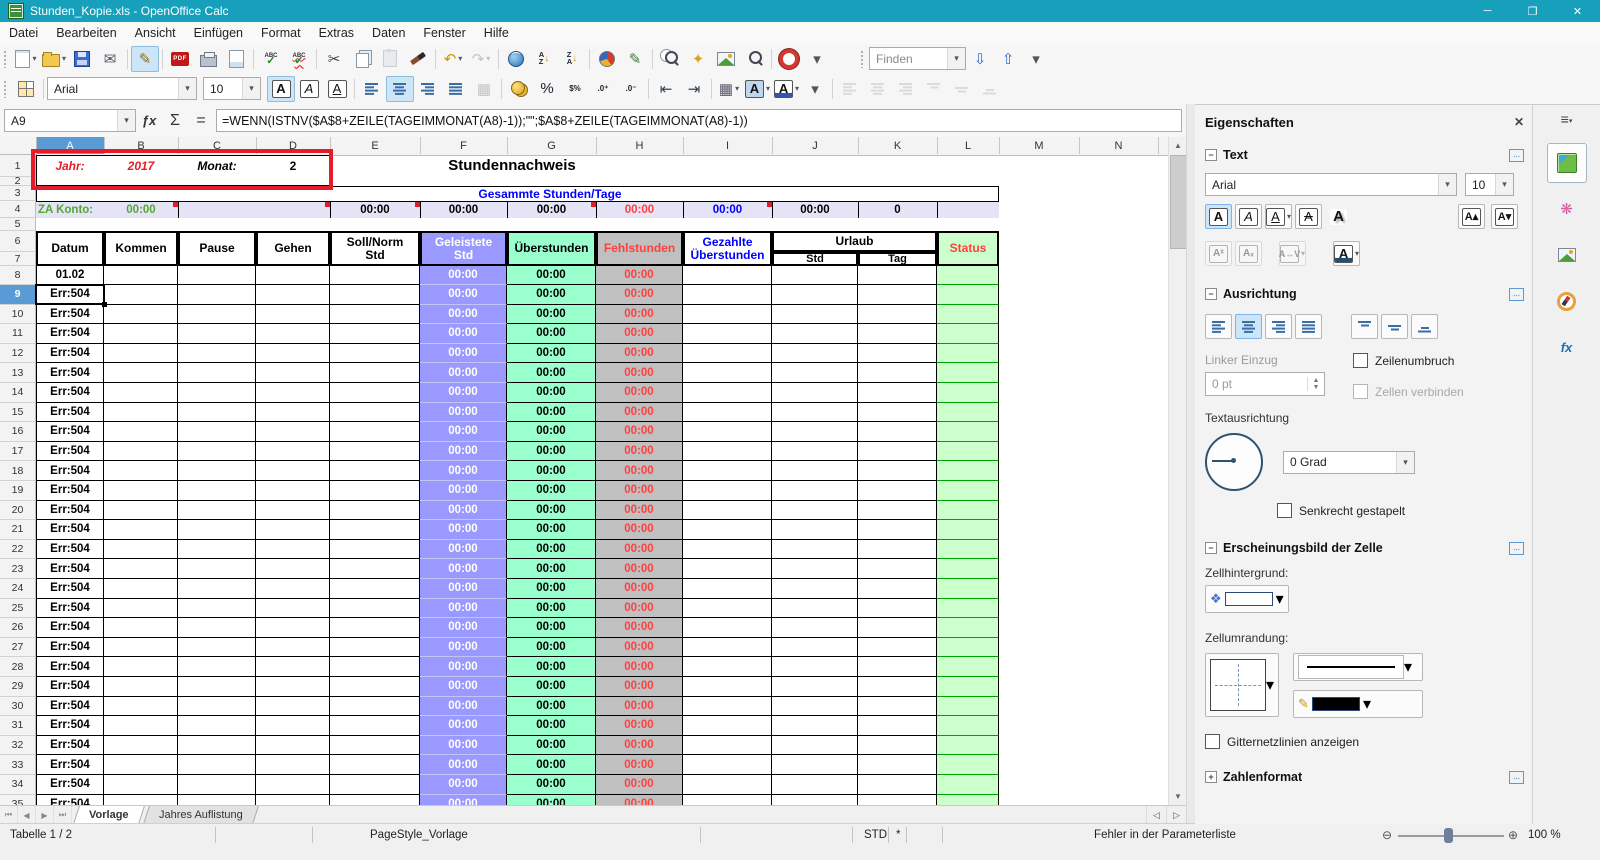 The image size is (1600, 860). I want to click on cell-h23: 00:00, so click(639, 569).